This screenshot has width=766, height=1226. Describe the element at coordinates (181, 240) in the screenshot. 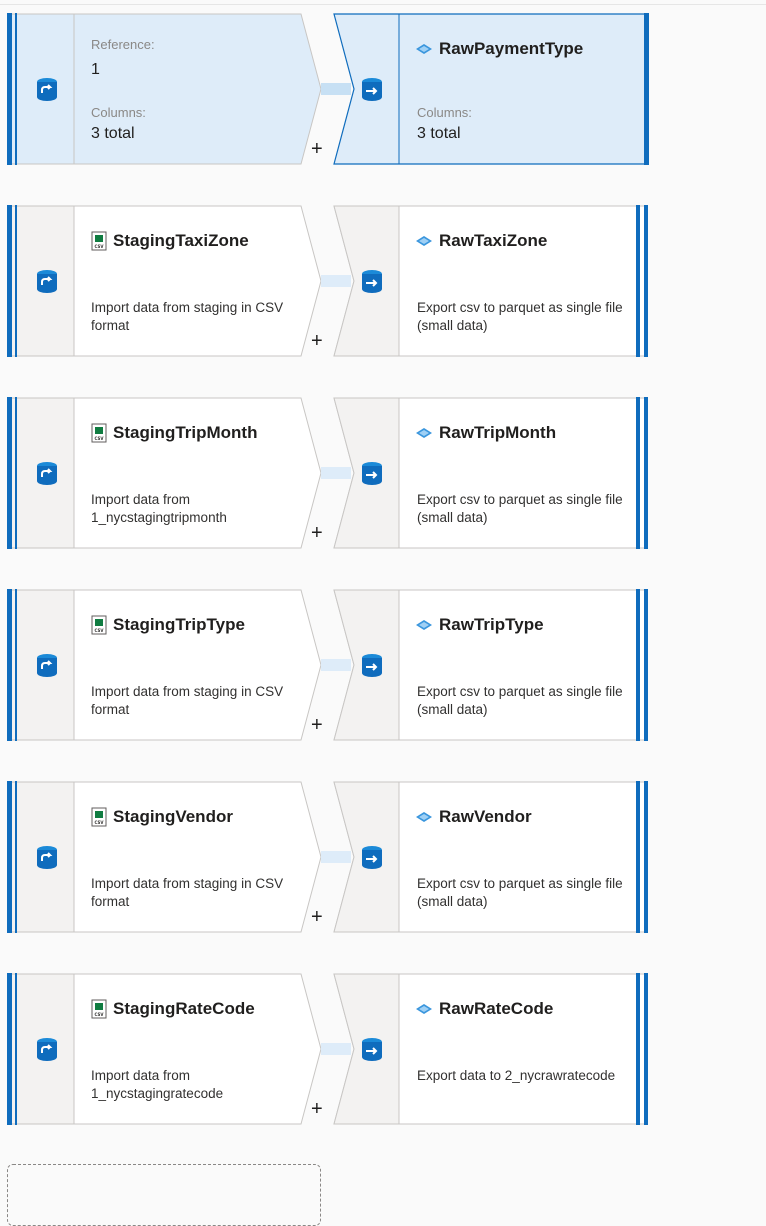

I see `source-name: StagingTaxiZone` at that location.